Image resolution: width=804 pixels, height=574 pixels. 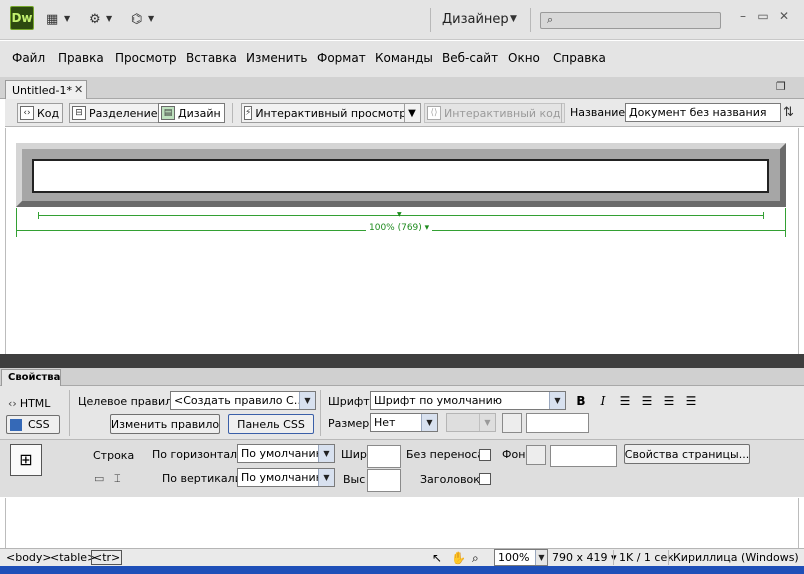 What do you see at coordinates (691, 401) in the screenshot?
I see `justify-icon: ☰` at bounding box center [691, 401].